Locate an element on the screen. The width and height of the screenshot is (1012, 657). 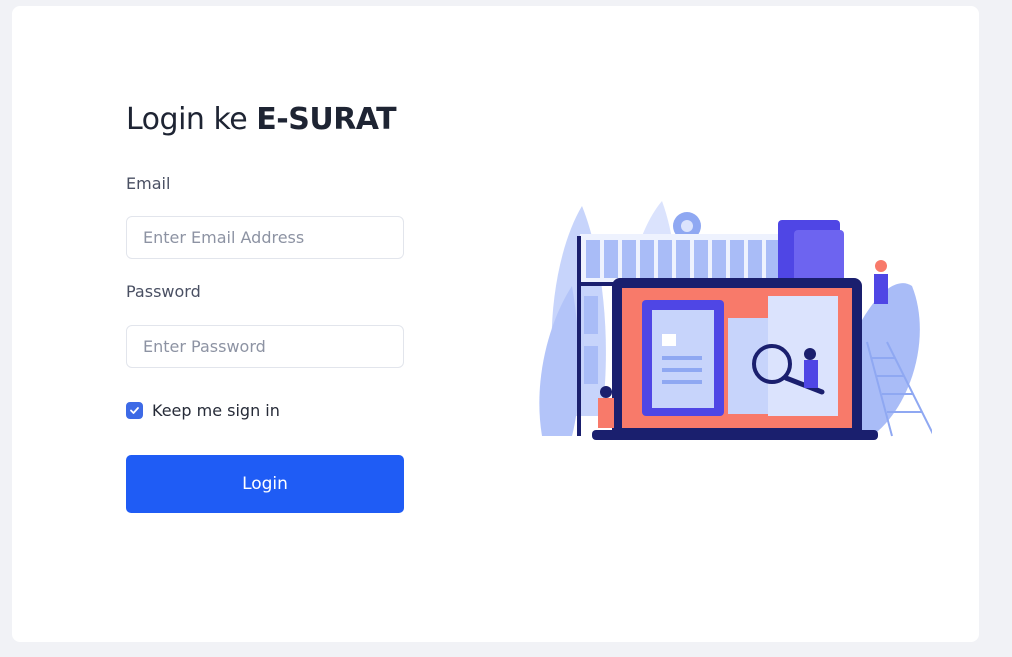
login-button: Login is located at coordinates (265, 484).